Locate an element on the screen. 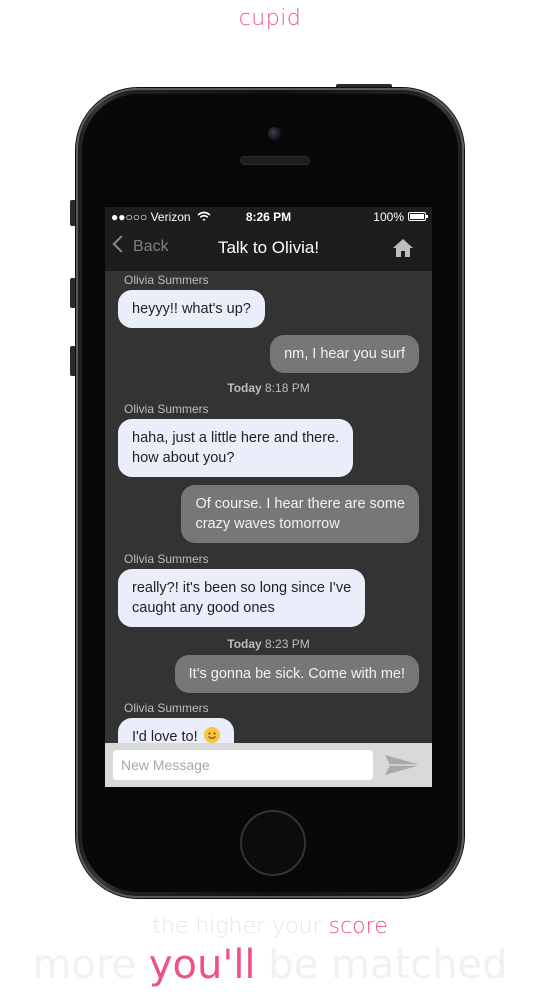 The width and height of the screenshot is (540, 1000). send-icon is located at coordinates (403, 765).